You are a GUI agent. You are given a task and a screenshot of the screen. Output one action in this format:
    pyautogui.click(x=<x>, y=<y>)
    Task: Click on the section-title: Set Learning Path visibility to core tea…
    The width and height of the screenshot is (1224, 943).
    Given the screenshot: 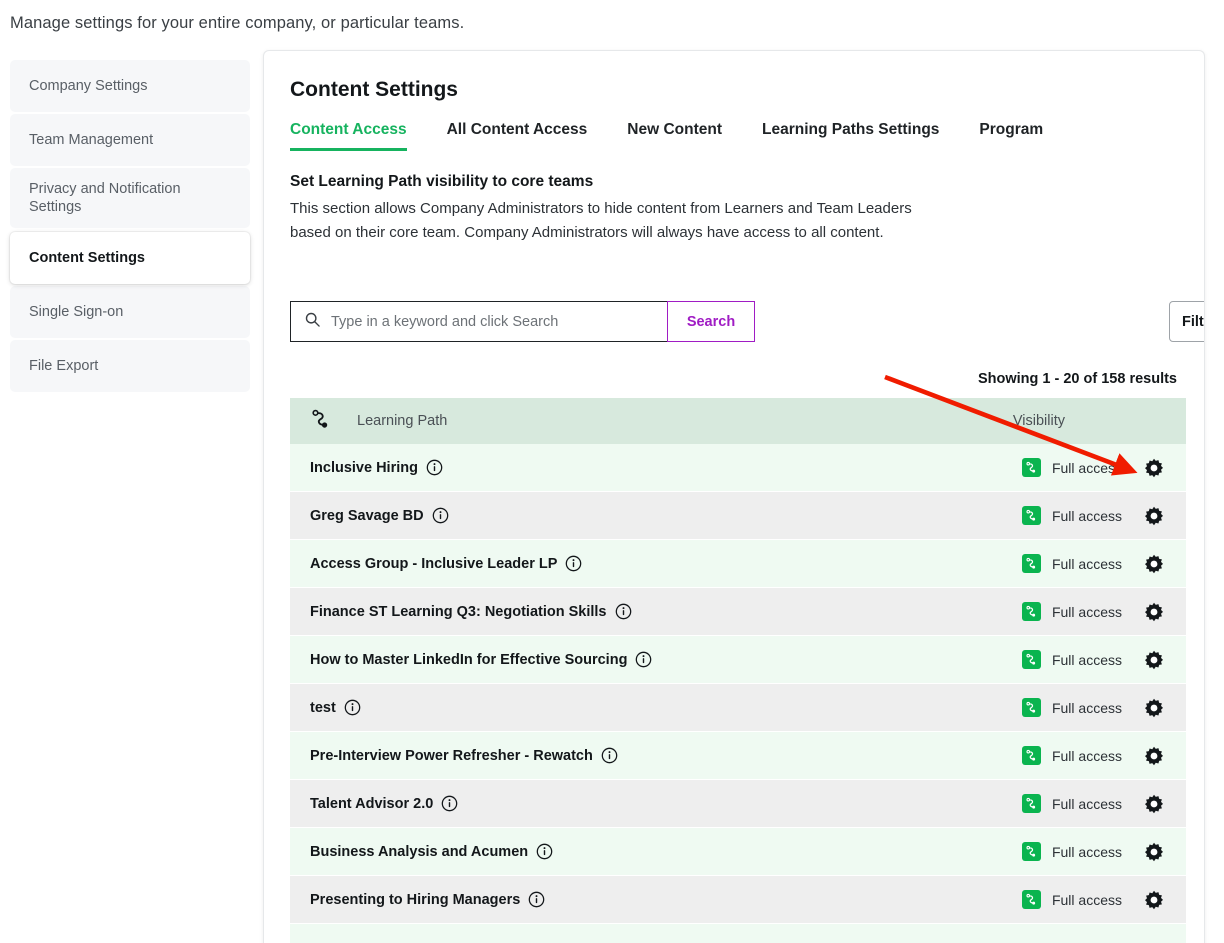 What is the action you would take?
    pyautogui.click(x=442, y=181)
    